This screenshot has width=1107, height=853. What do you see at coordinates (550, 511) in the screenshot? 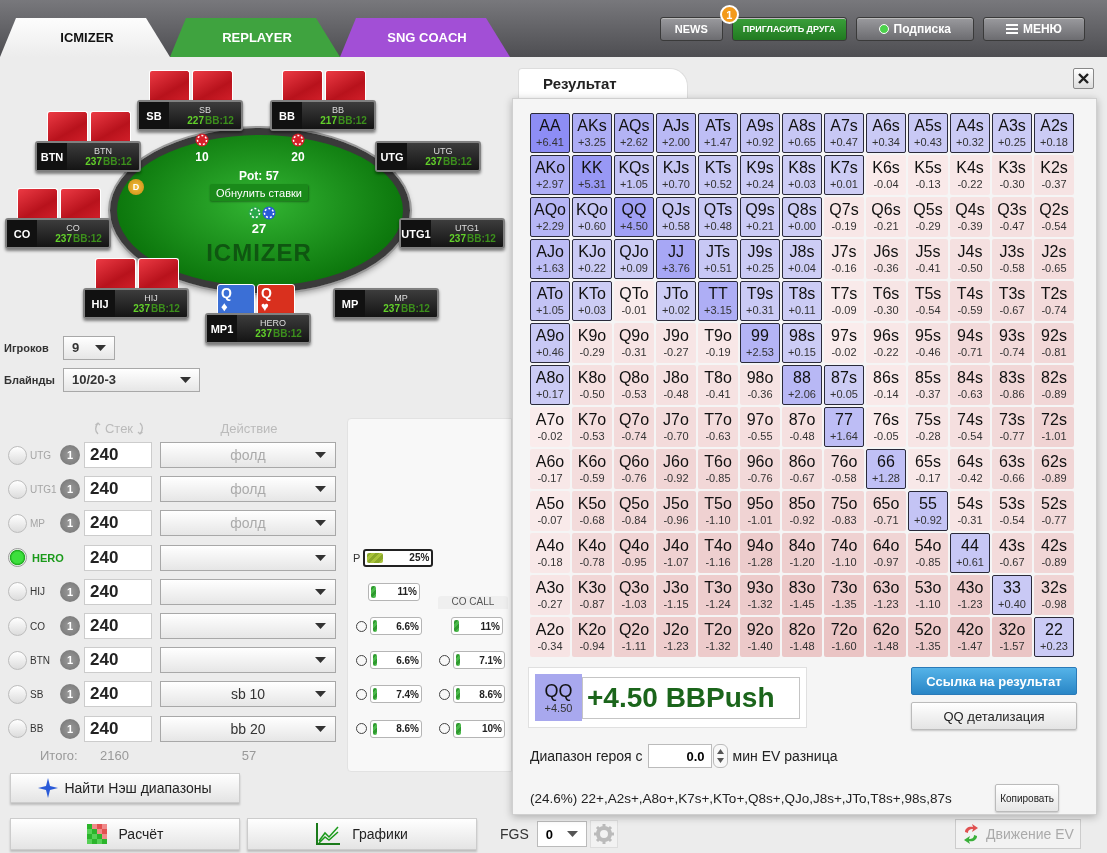
I see `hand-cell: A5o -0.07` at bounding box center [550, 511].